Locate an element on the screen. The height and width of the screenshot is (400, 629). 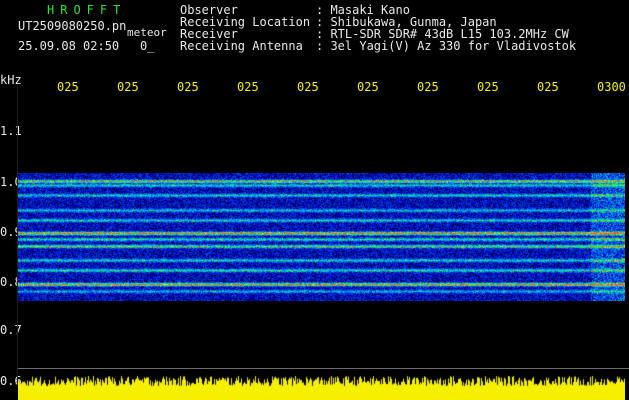
y-tick-label: 0.7 is located at coordinates (11, 330).